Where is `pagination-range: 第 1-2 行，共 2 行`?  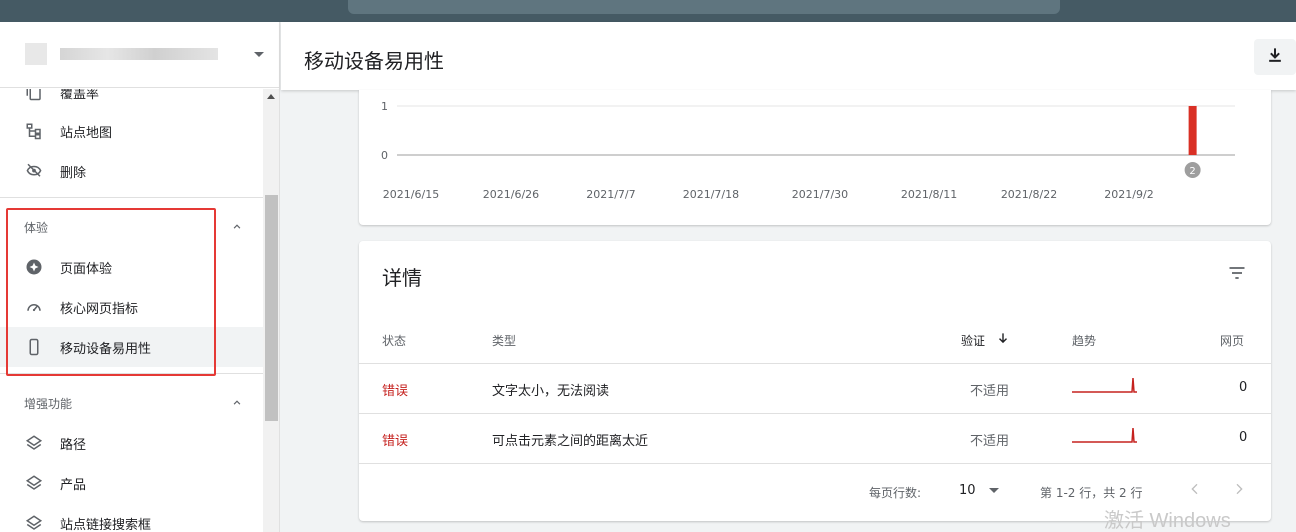
pagination-range: 第 1-2 行，共 2 行 is located at coordinates (1091, 493).